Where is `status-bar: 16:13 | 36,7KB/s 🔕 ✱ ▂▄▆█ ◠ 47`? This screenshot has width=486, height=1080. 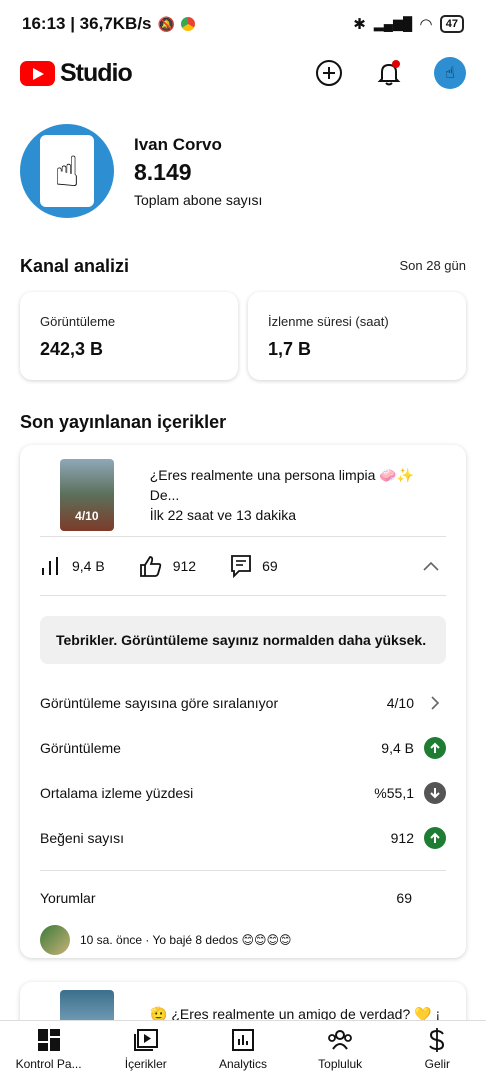 status-bar: 16:13 | 36,7KB/s 🔕 ✱ ▂▄▆█ ◠ 47 is located at coordinates (243, 24).